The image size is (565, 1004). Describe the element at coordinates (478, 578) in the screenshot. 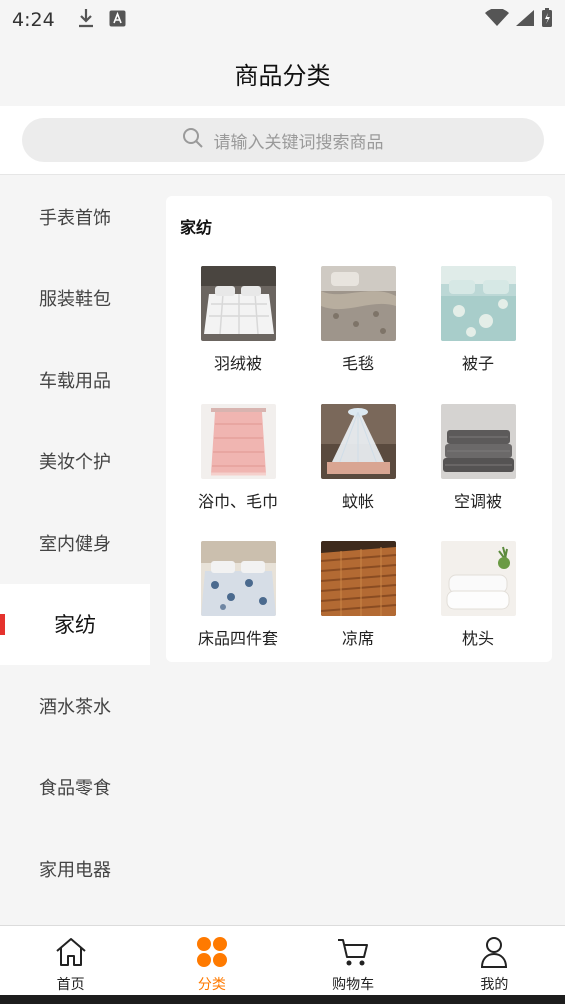

I see `pillow-image` at that location.